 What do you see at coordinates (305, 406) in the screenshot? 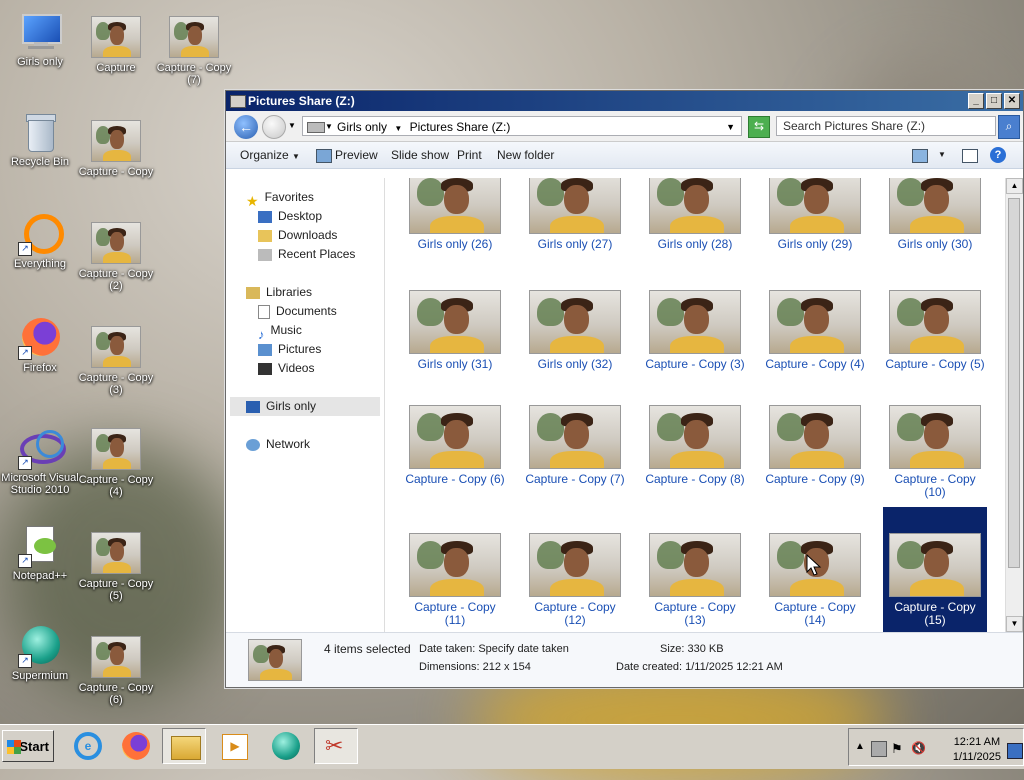
I see `nav-item-girls-only: Girls only` at bounding box center [305, 406].